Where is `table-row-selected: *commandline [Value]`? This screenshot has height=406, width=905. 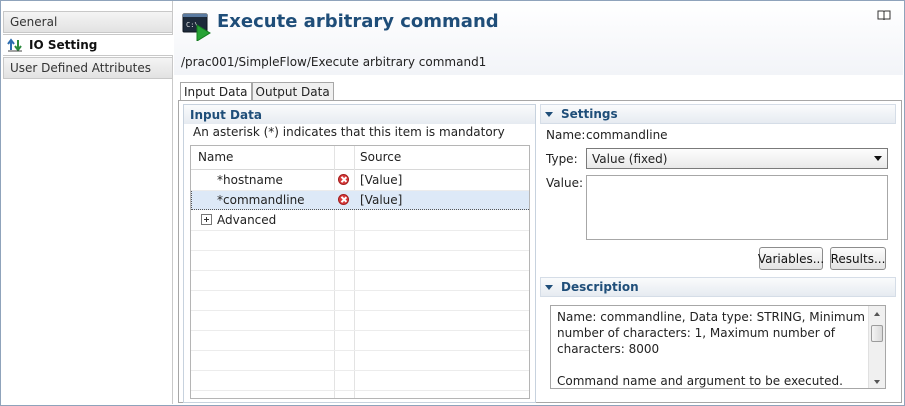 table-row-selected: *commandline [Value] is located at coordinates (360, 200).